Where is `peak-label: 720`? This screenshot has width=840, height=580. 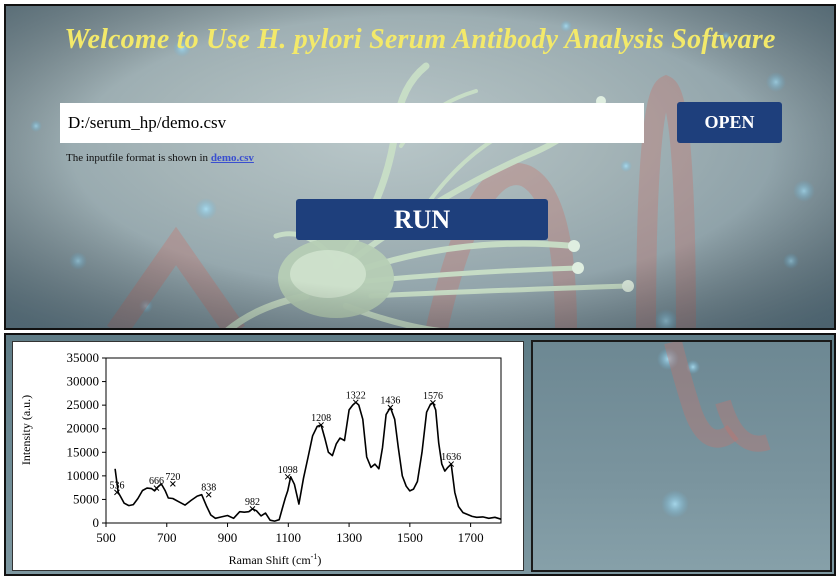
peak-label: 720 is located at coordinates (172, 477).